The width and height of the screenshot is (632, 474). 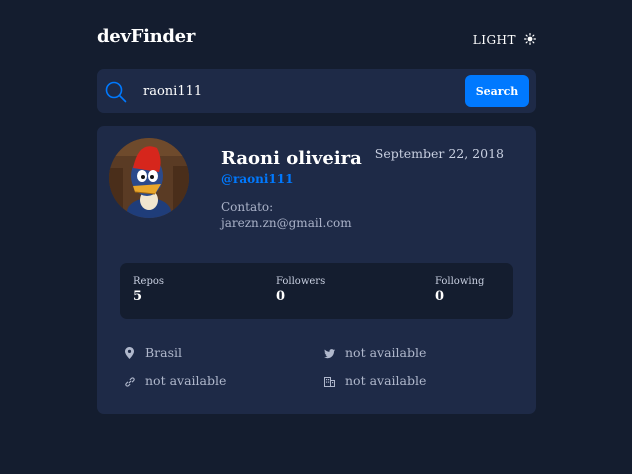 What do you see at coordinates (286, 223) in the screenshot?
I see `bio-email: jarezn.zn@gmail.com` at bounding box center [286, 223].